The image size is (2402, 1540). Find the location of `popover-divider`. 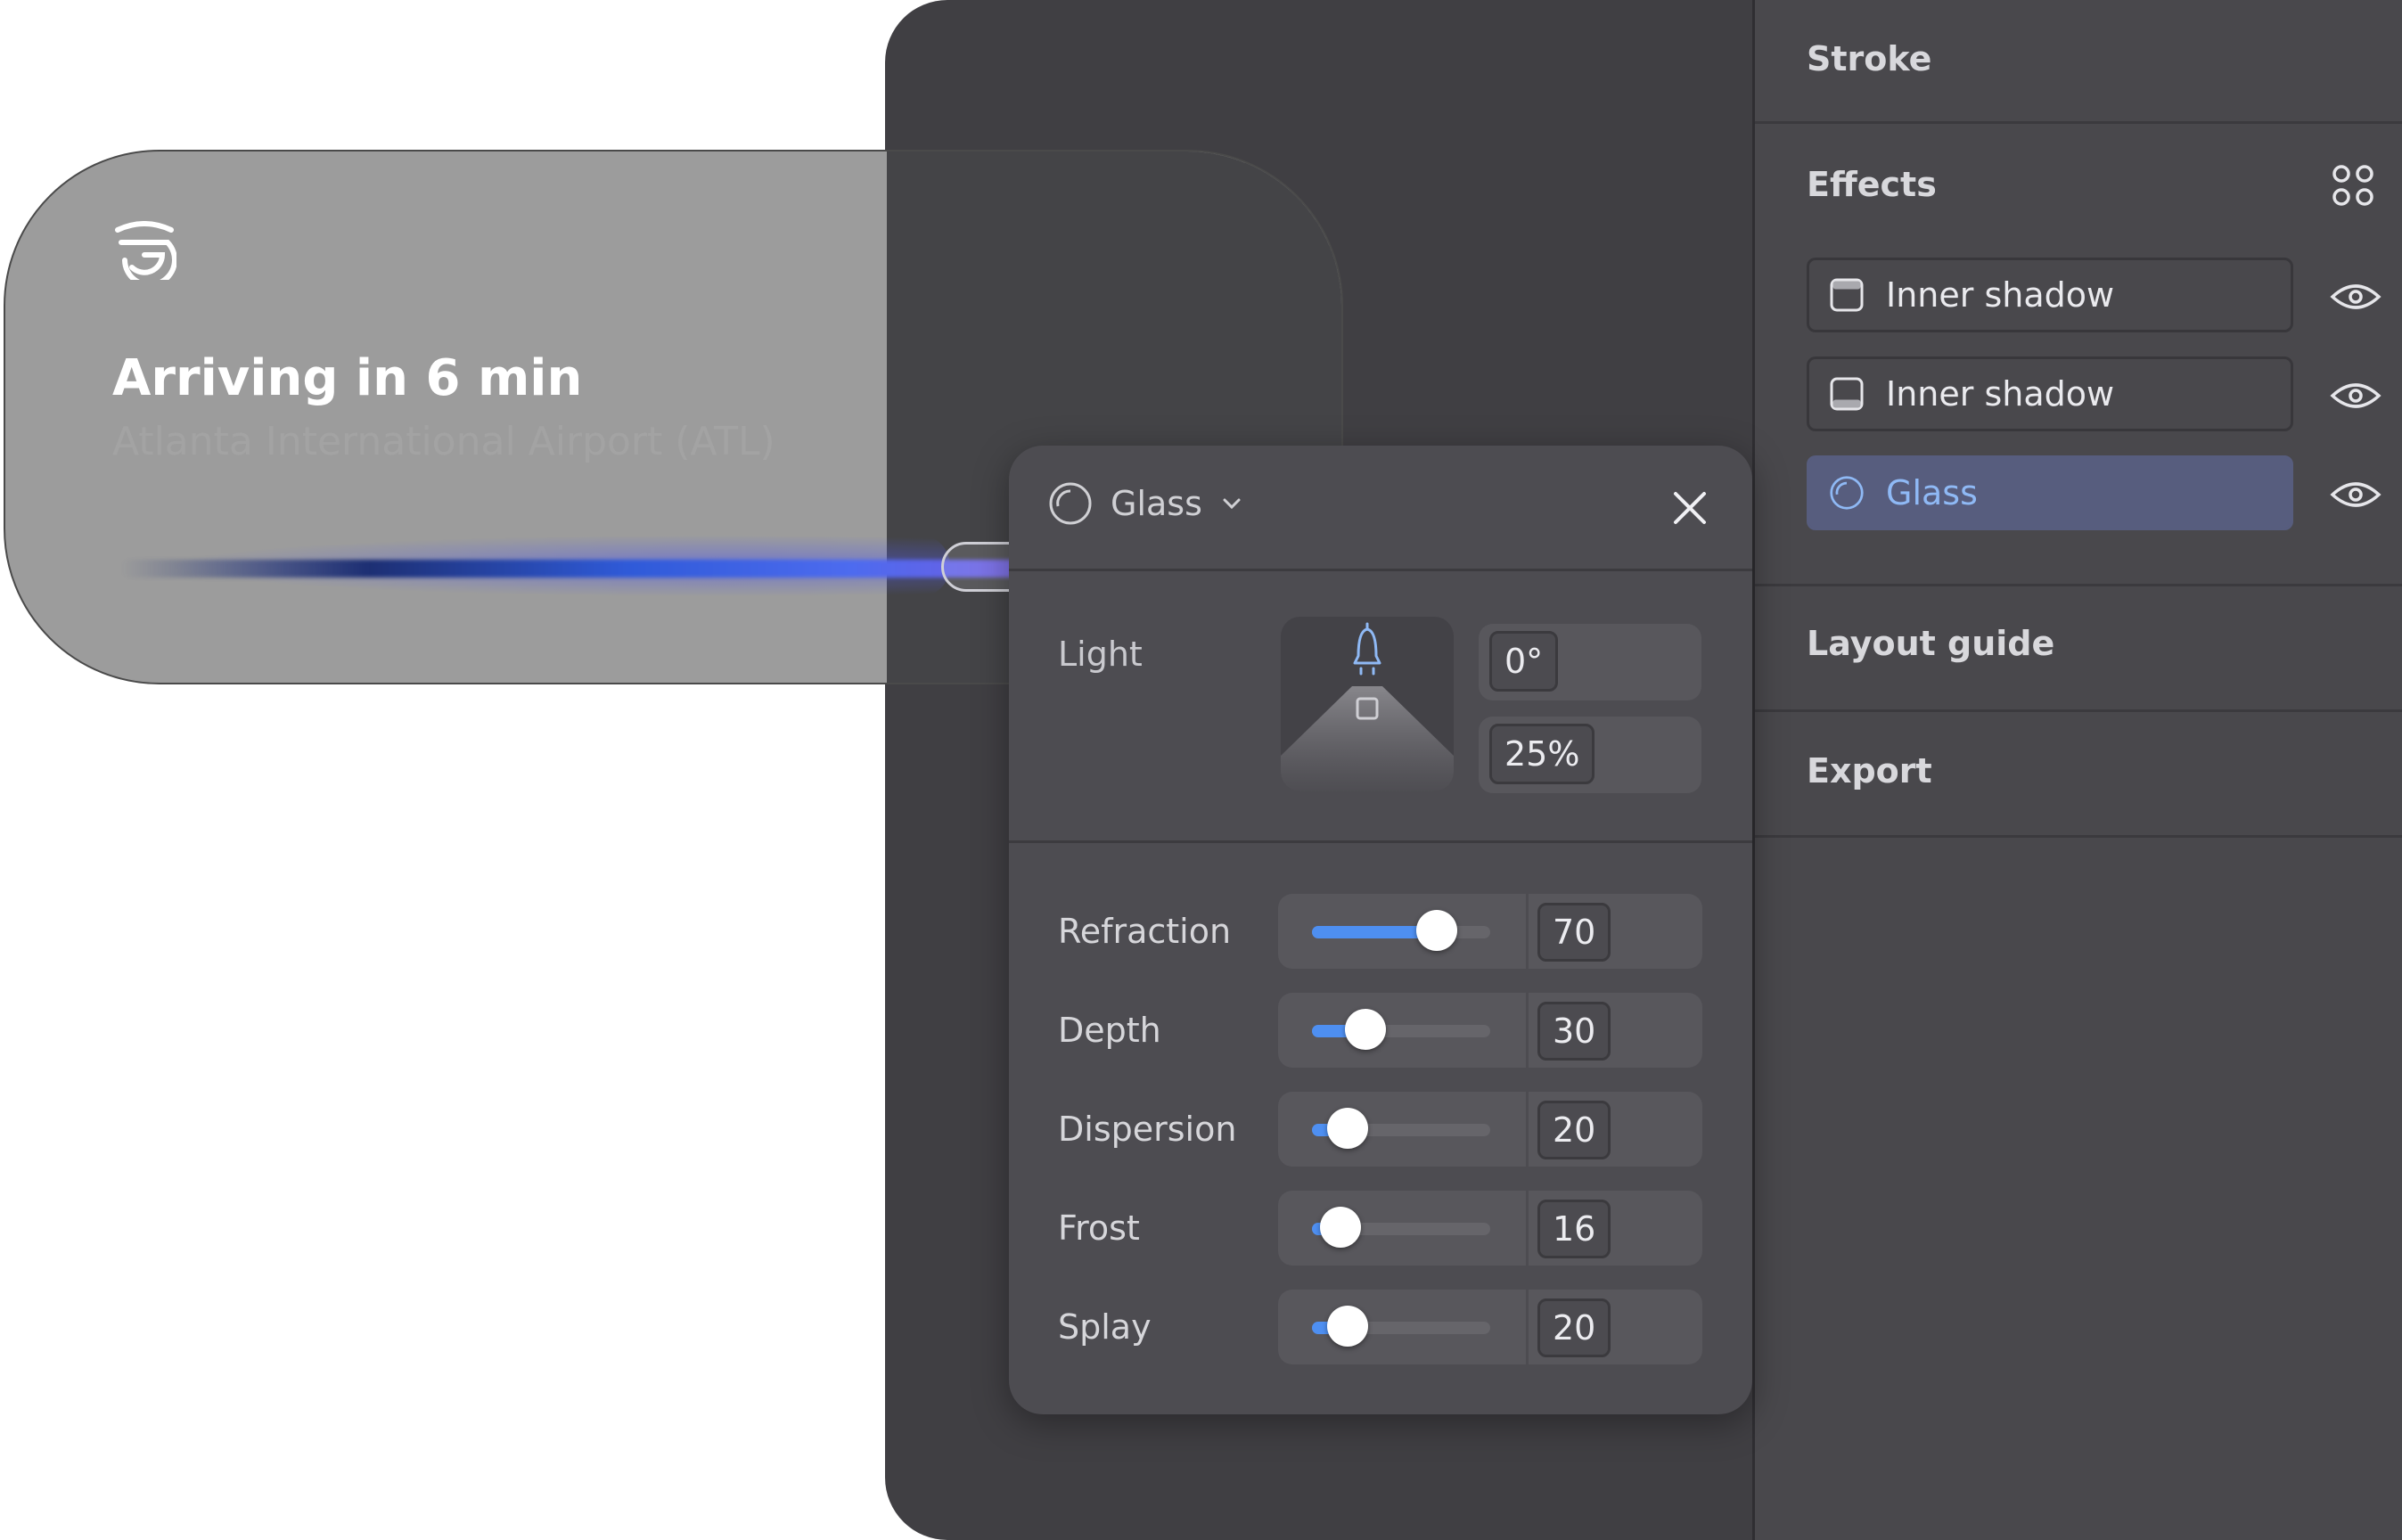

popover-divider is located at coordinates (1380, 841).